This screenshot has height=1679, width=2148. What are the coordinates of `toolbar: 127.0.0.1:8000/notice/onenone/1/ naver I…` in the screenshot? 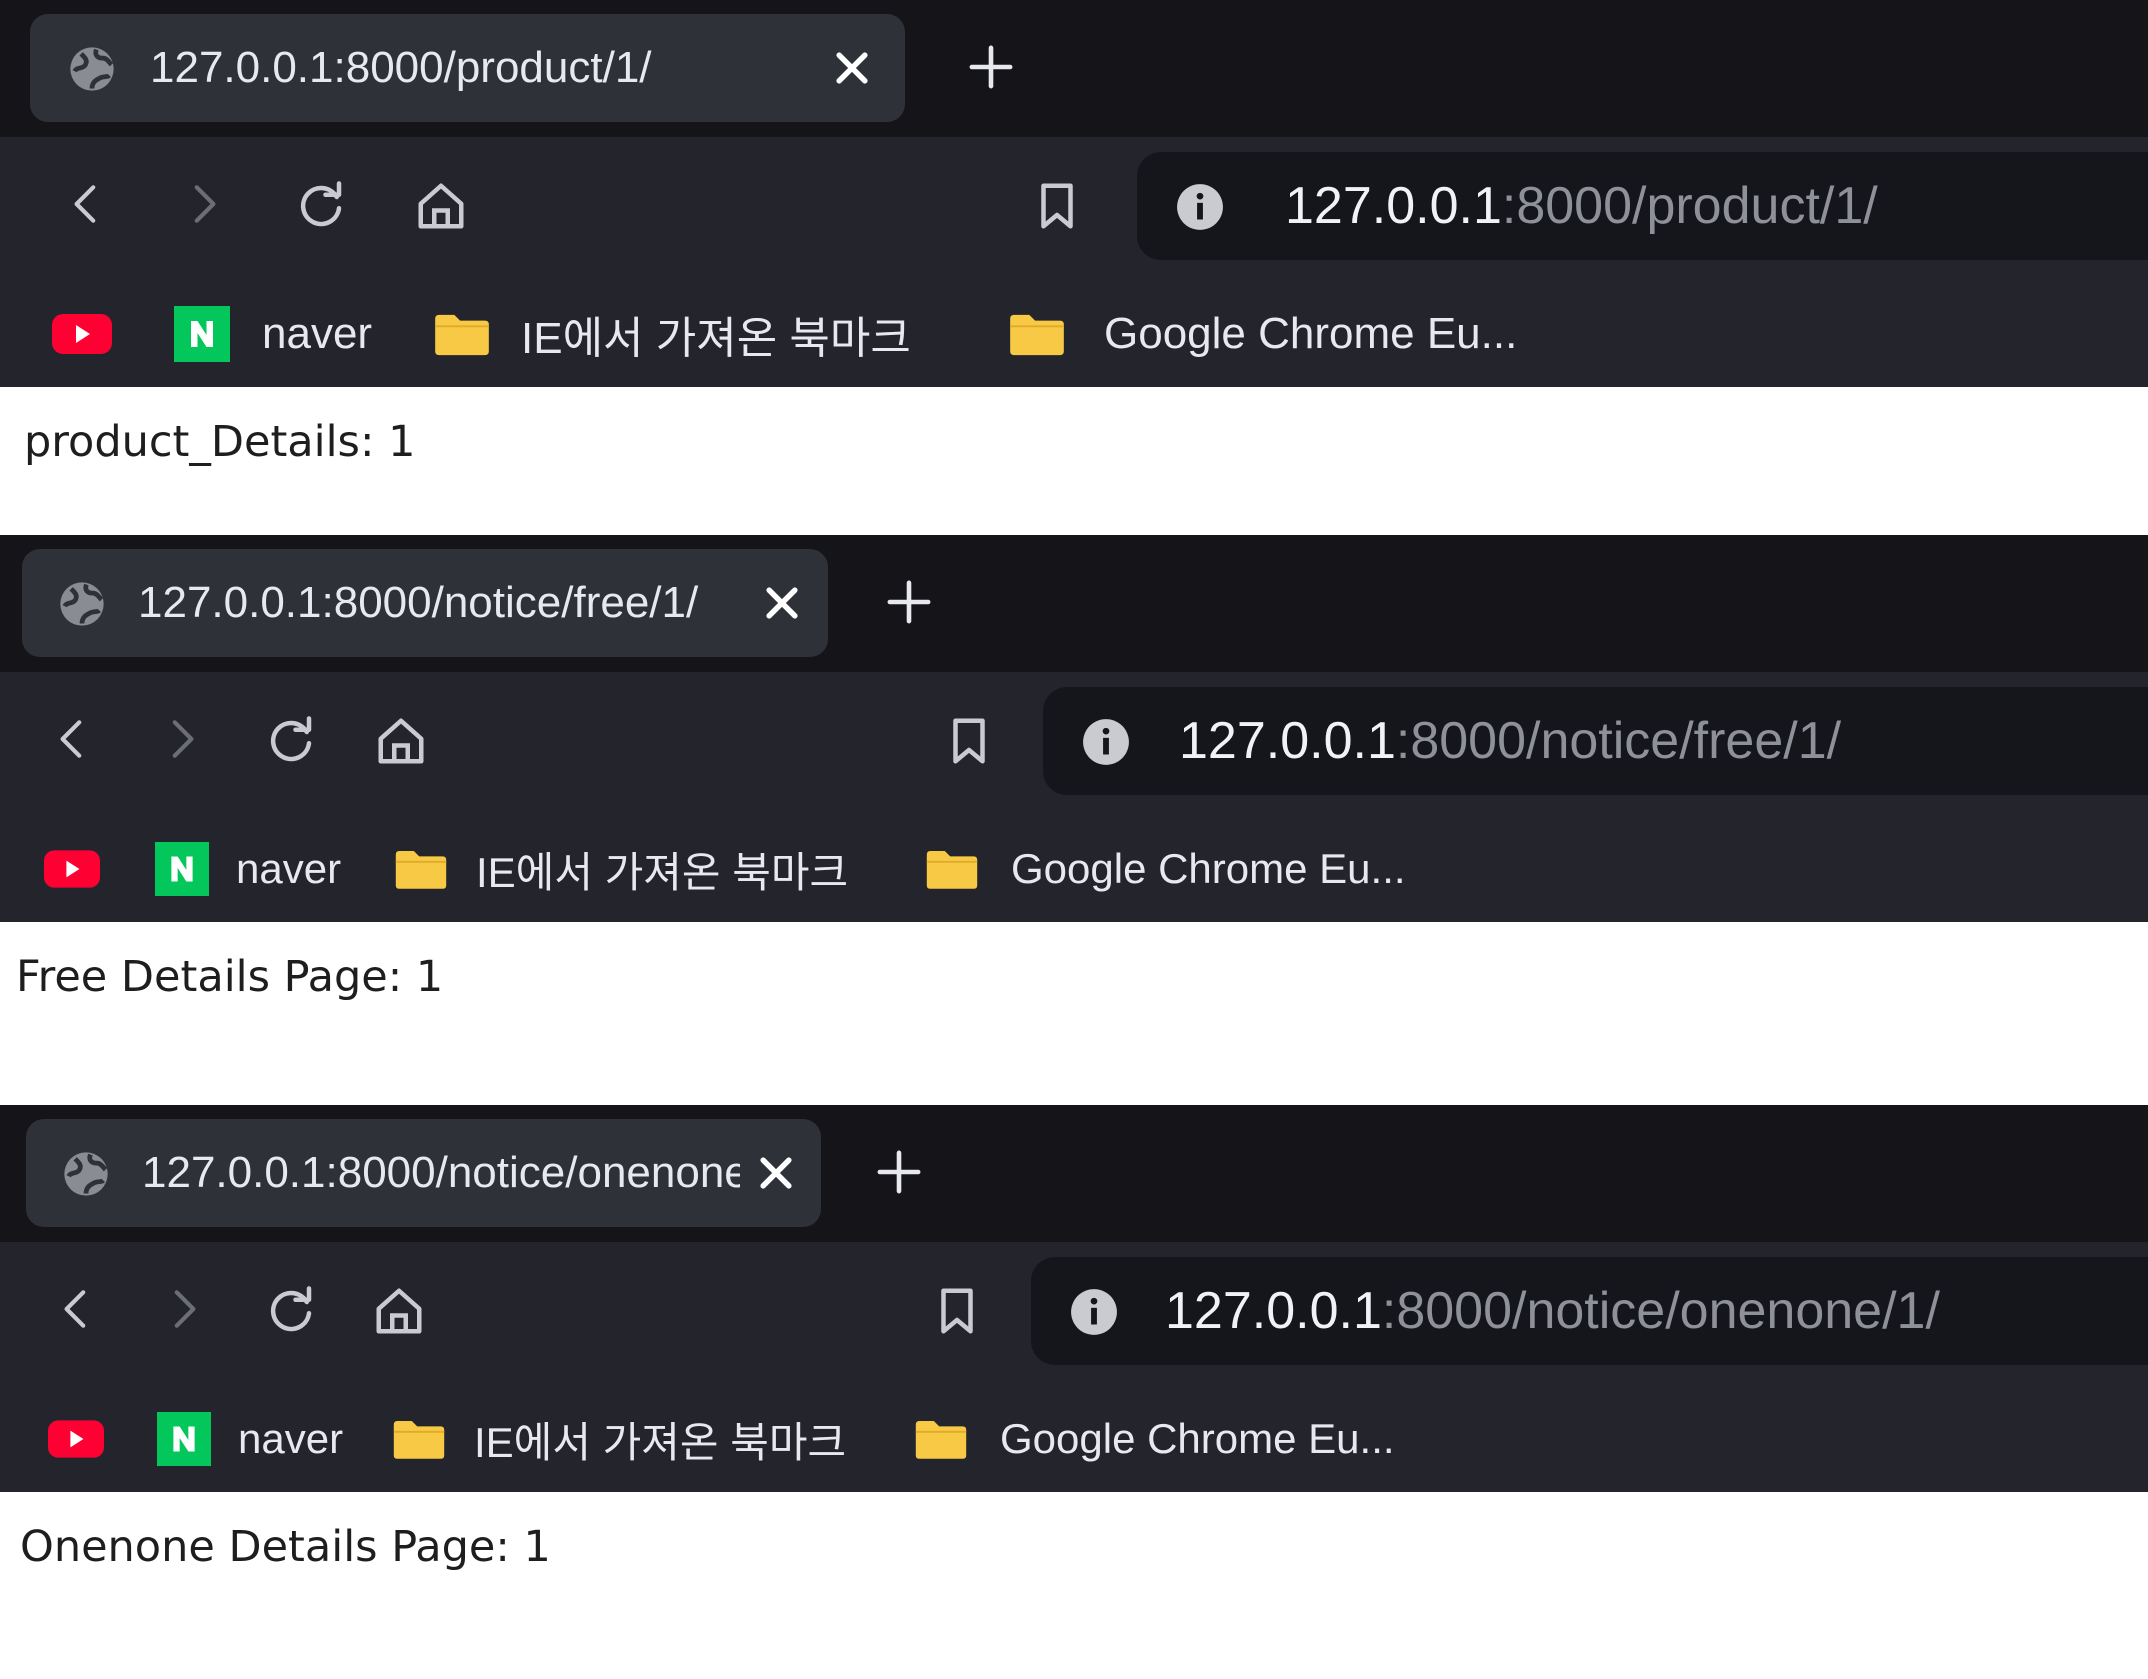 It's located at (1074, 1367).